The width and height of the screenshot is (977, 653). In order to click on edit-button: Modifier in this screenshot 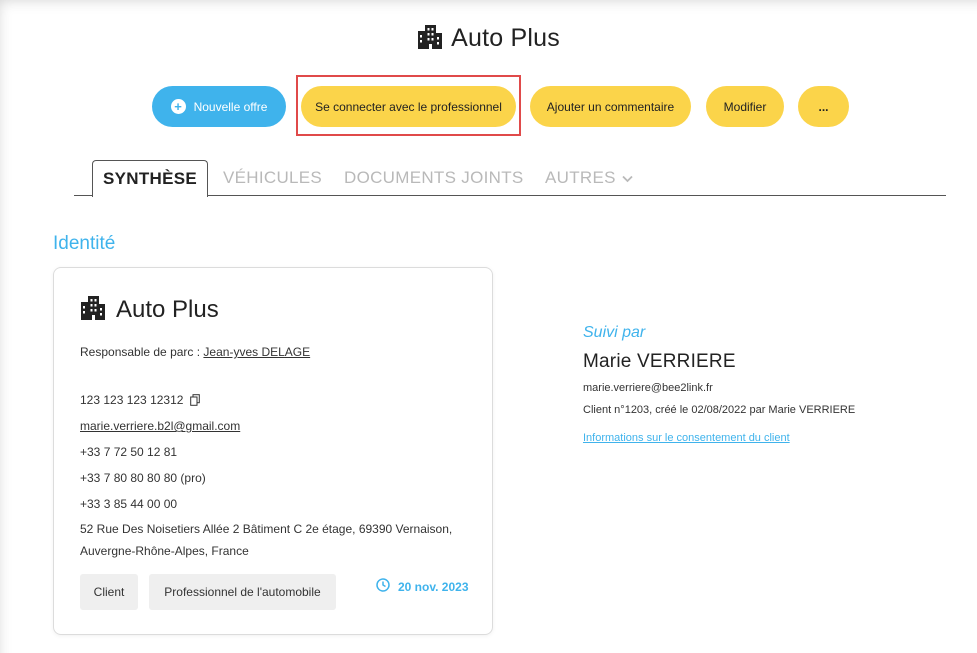, I will do `click(745, 106)`.